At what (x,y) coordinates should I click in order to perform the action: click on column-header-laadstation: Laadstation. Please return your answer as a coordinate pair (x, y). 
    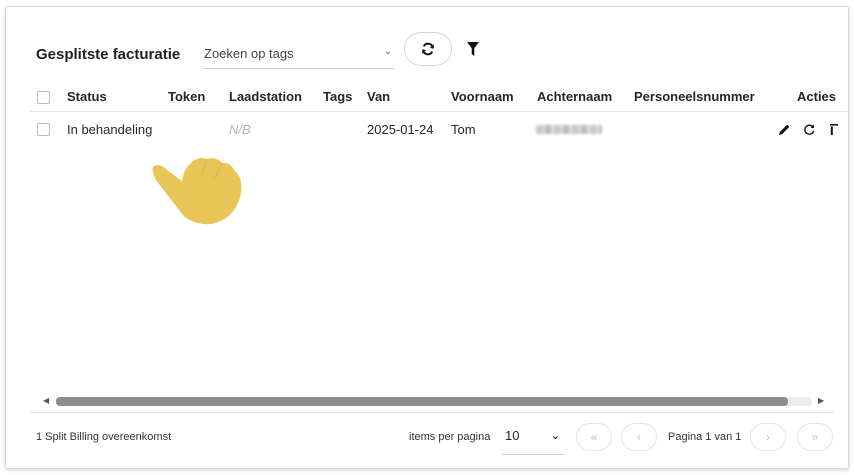
    Looking at the image, I should click on (265, 96).